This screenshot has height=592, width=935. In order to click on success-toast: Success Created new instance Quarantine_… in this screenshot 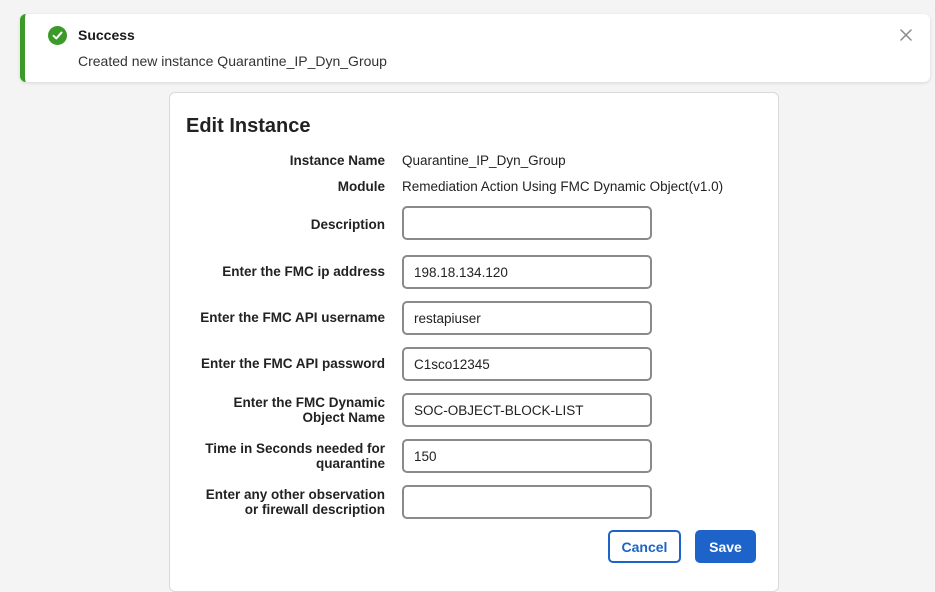, I will do `click(475, 48)`.